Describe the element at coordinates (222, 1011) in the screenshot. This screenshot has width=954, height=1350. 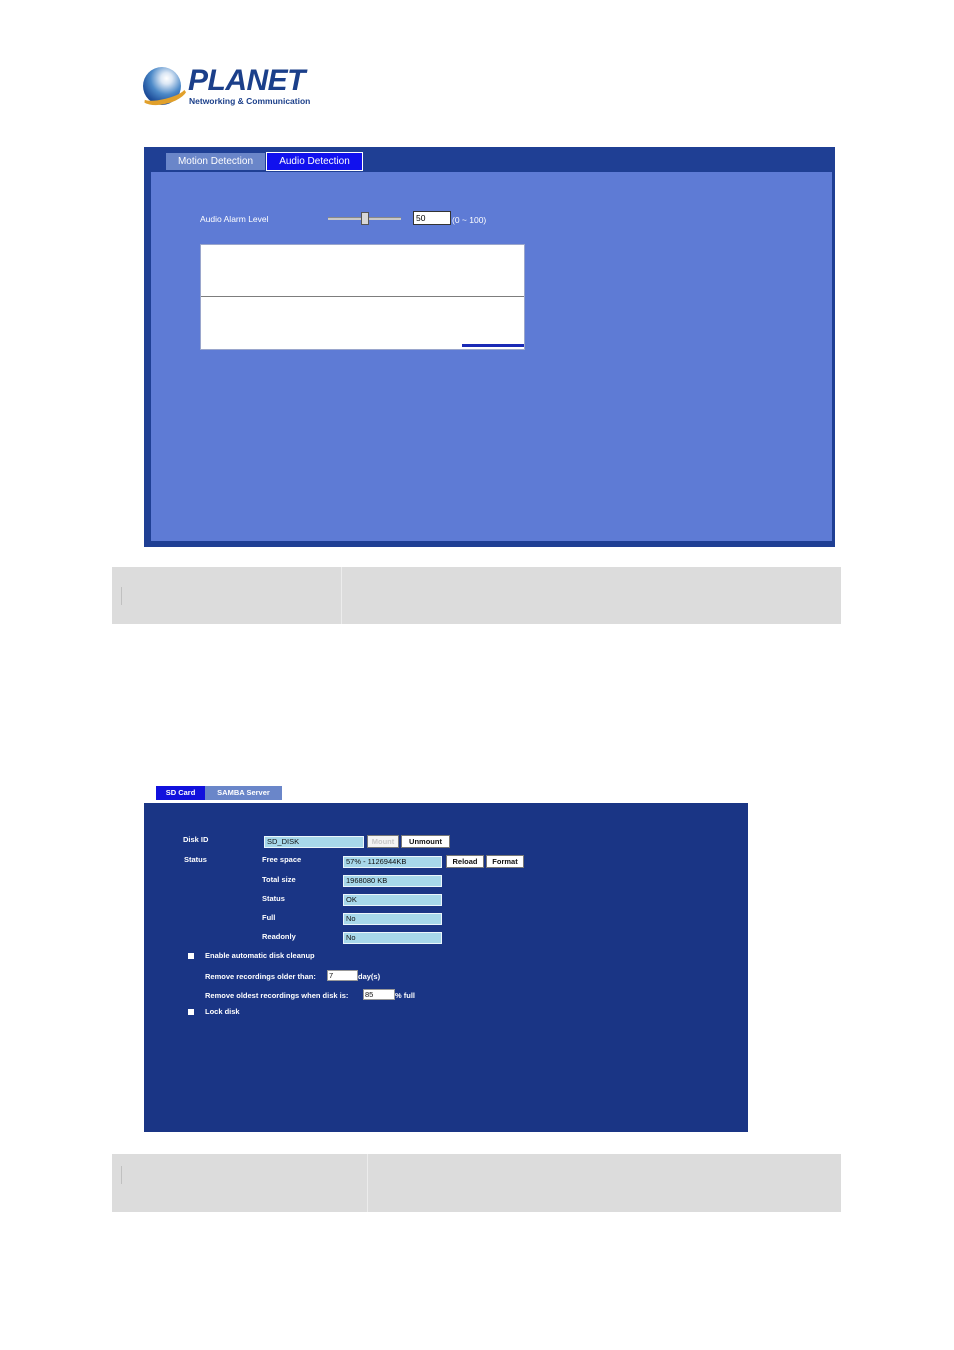
I see `lock-disk-label: Lock disk` at that location.